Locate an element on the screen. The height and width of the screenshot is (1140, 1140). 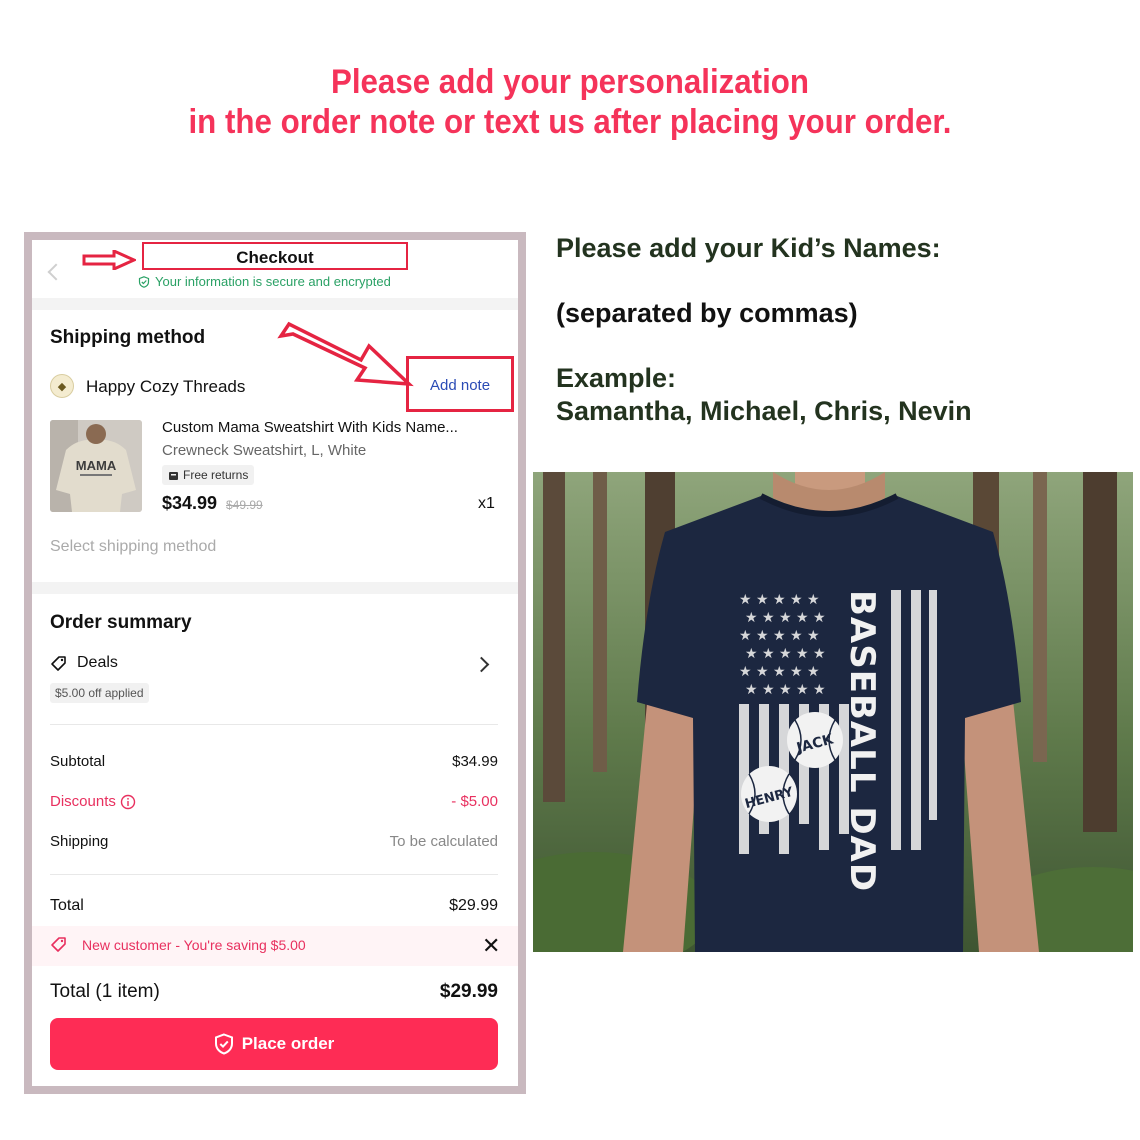
total-label: Total is located at coordinates (67, 905).